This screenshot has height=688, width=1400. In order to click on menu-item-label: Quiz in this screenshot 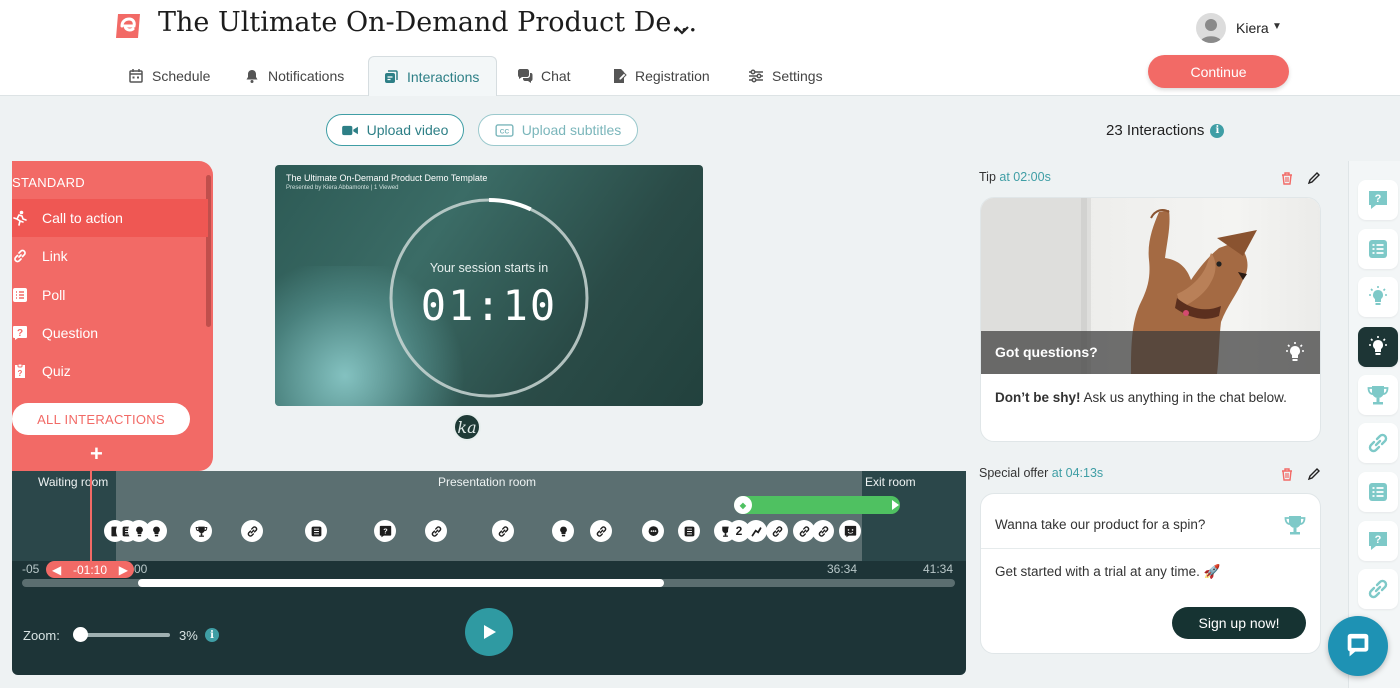, I will do `click(56, 371)`.